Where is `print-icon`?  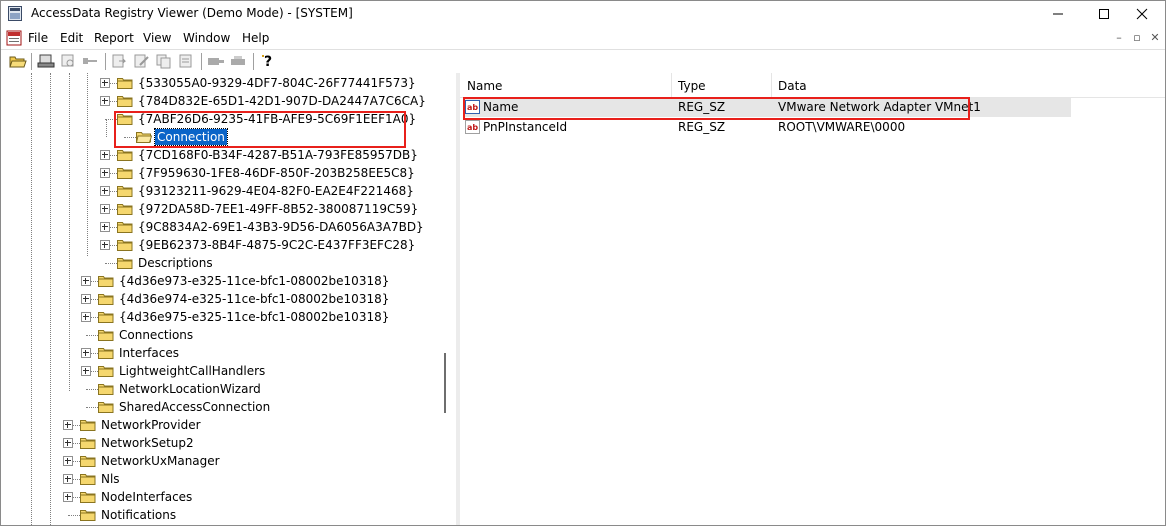 print-icon is located at coordinates (238, 61).